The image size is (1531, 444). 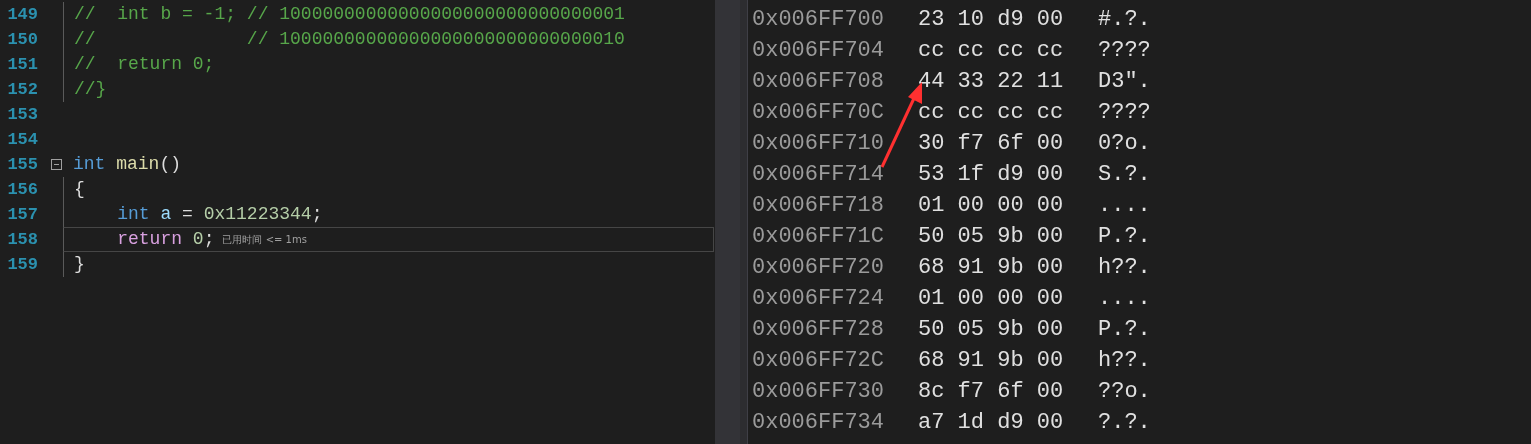 I want to click on memory-bytes: 53 1f d9 00, so click(x=991, y=175).